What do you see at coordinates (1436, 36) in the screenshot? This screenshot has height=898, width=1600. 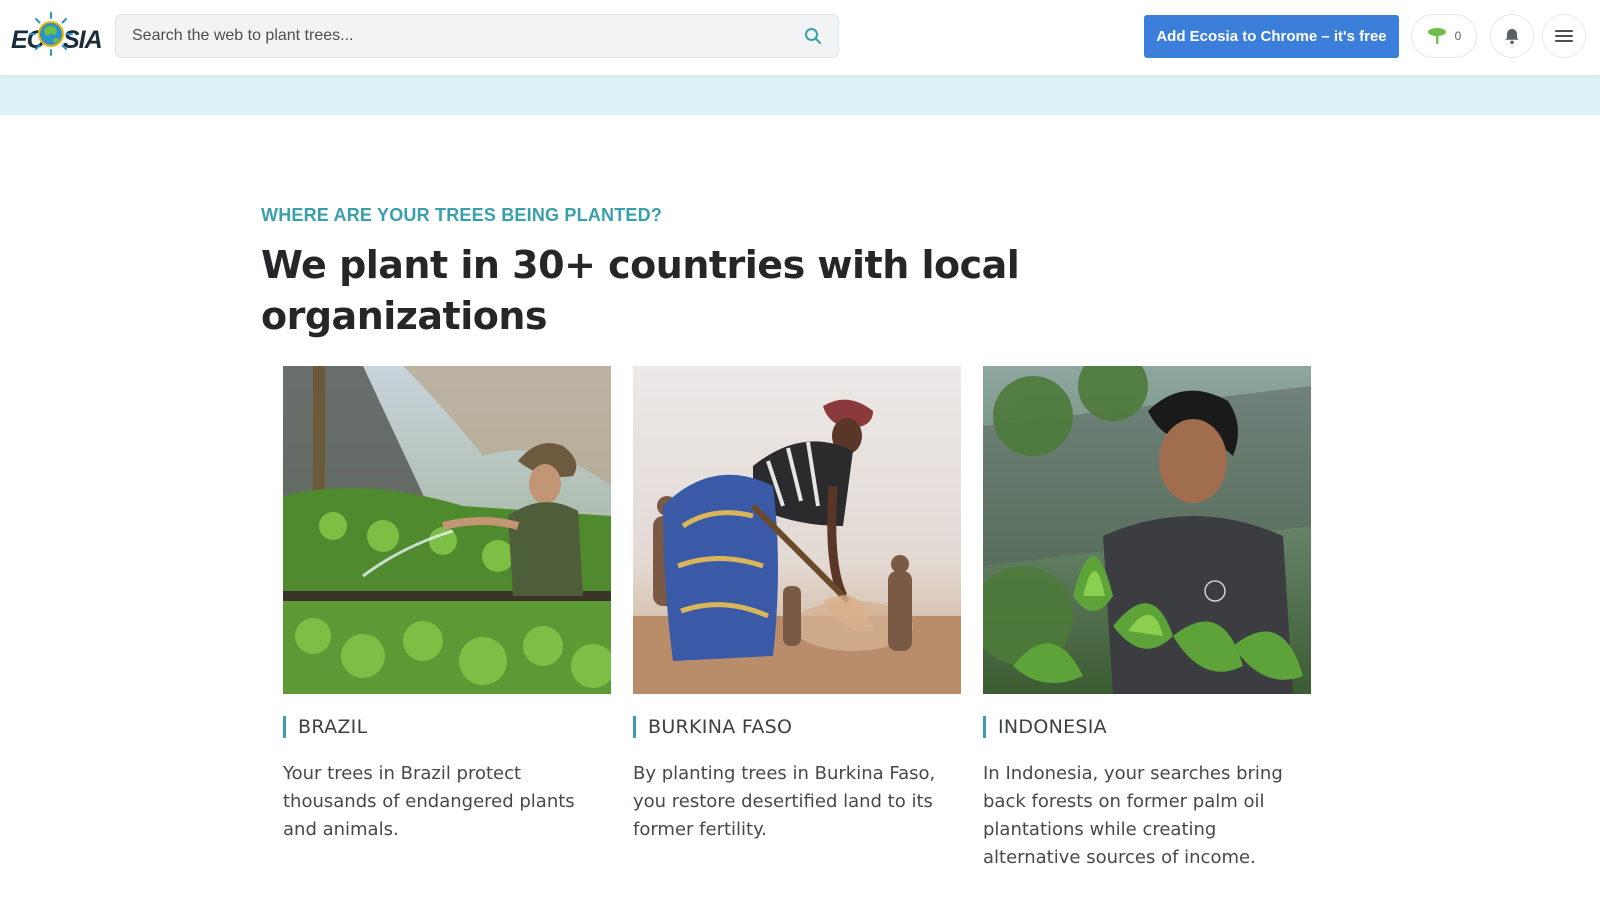 I see `tree-icon` at bounding box center [1436, 36].